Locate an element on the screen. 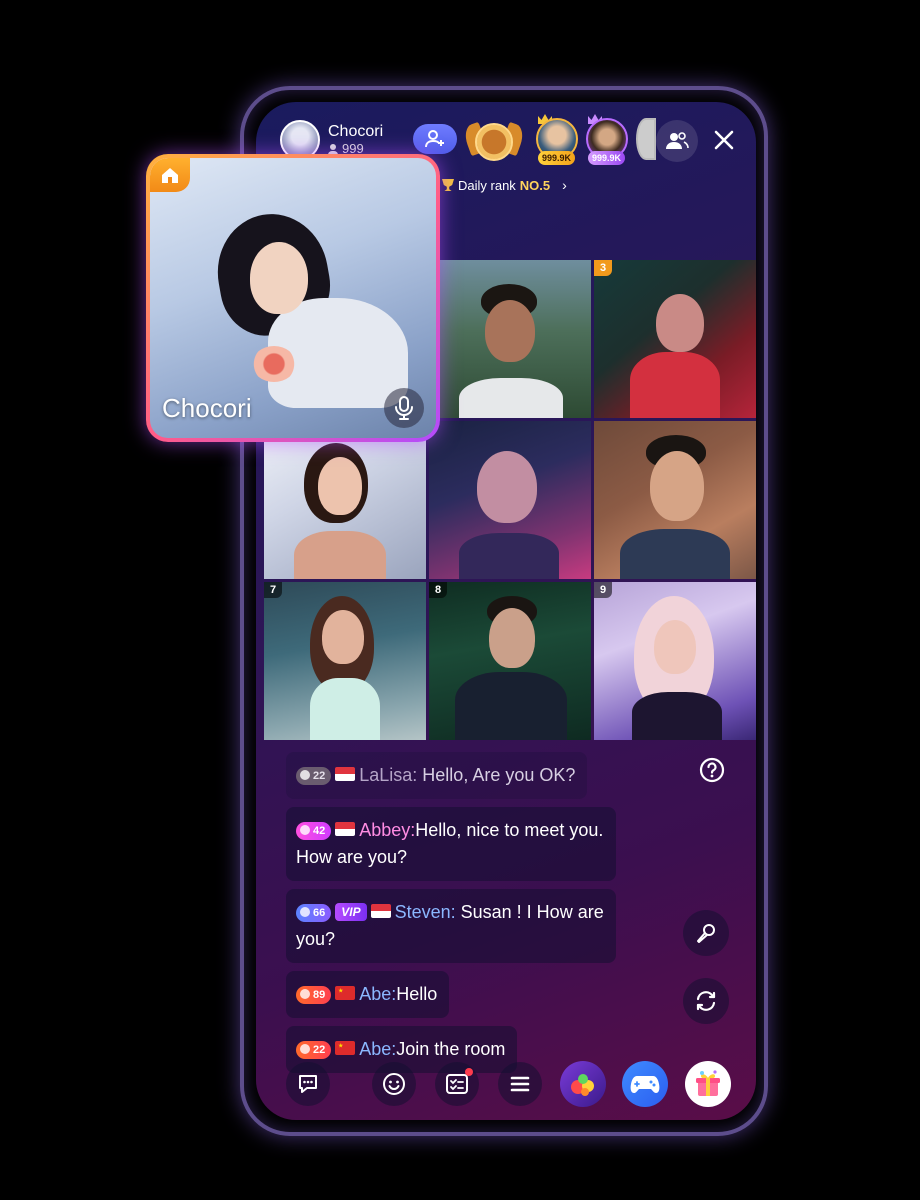  add-user-icon is located at coordinates (434, 139).